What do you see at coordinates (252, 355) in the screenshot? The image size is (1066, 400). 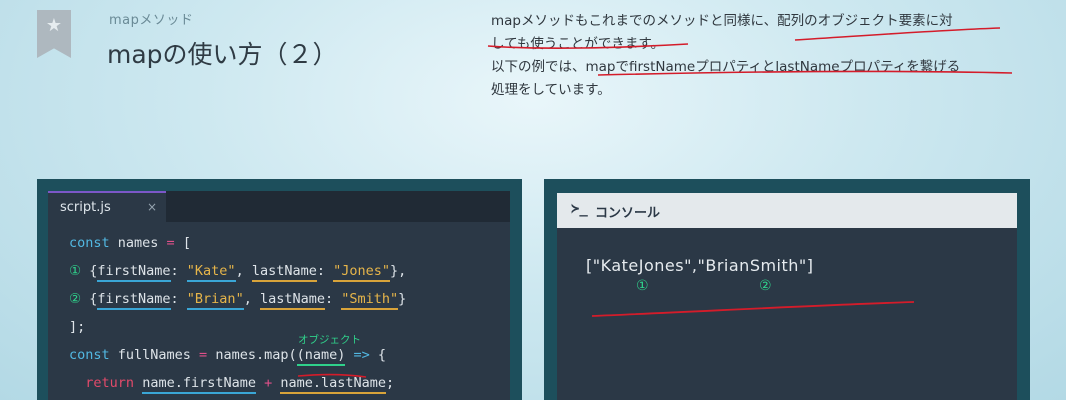 I see `code-call: names.map(` at bounding box center [252, 355].